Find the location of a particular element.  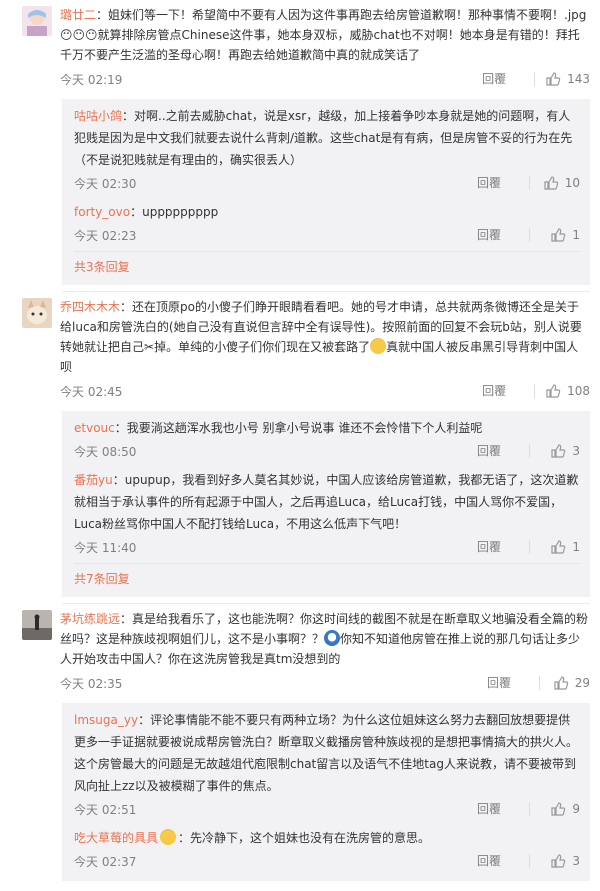

reply-text: etvouc：我要淌这趟浑水我也小号 别拿小号说事 谁还不会怜惜下个人利益呢 is located at coordinates (278, 428).